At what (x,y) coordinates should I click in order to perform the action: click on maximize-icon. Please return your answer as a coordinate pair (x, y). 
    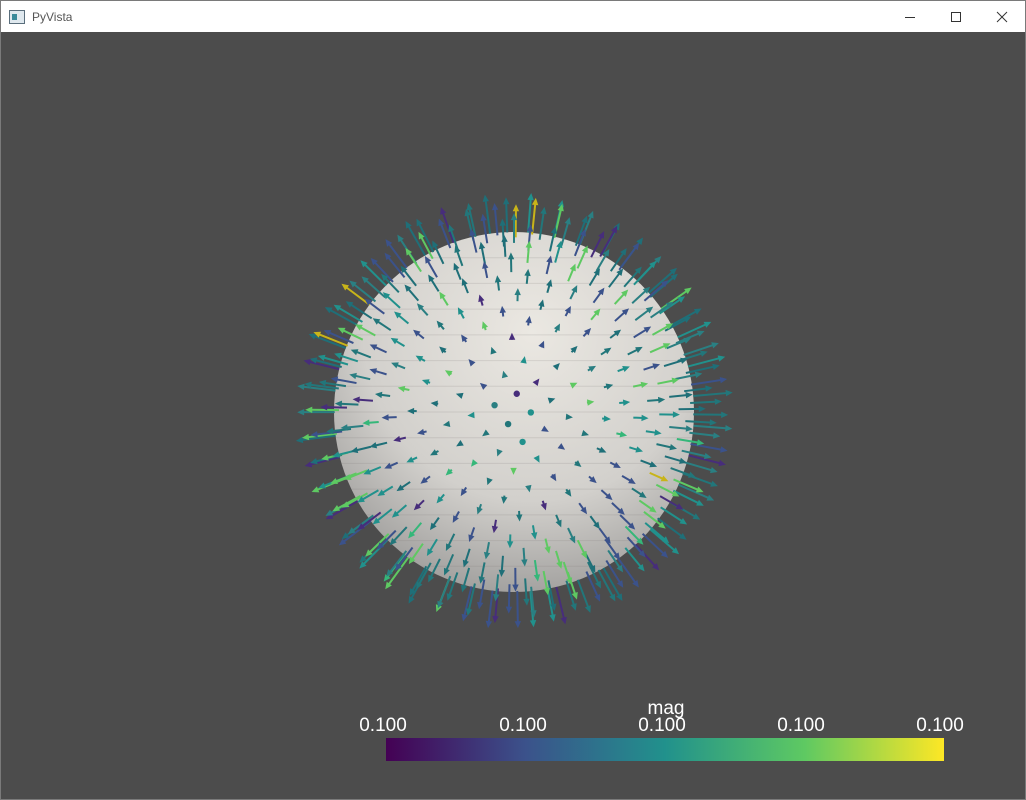
    Looking at the image, I should click on (956, 16).